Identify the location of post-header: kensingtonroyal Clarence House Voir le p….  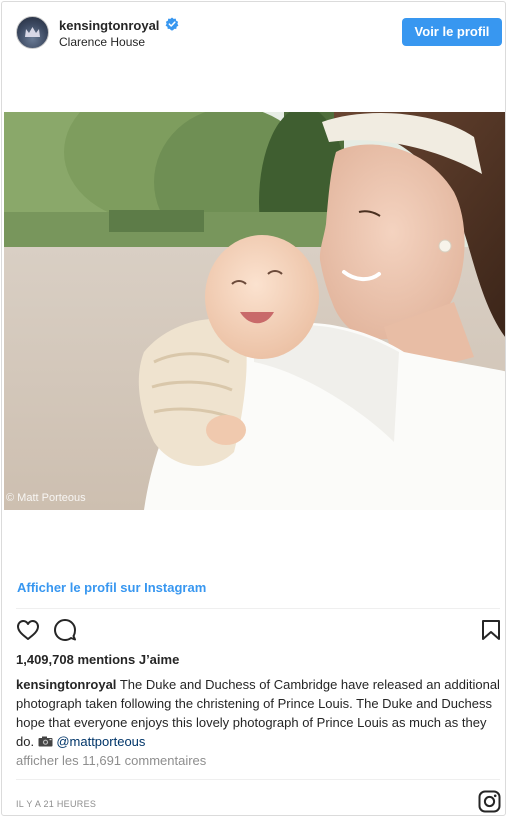
(253, 32).